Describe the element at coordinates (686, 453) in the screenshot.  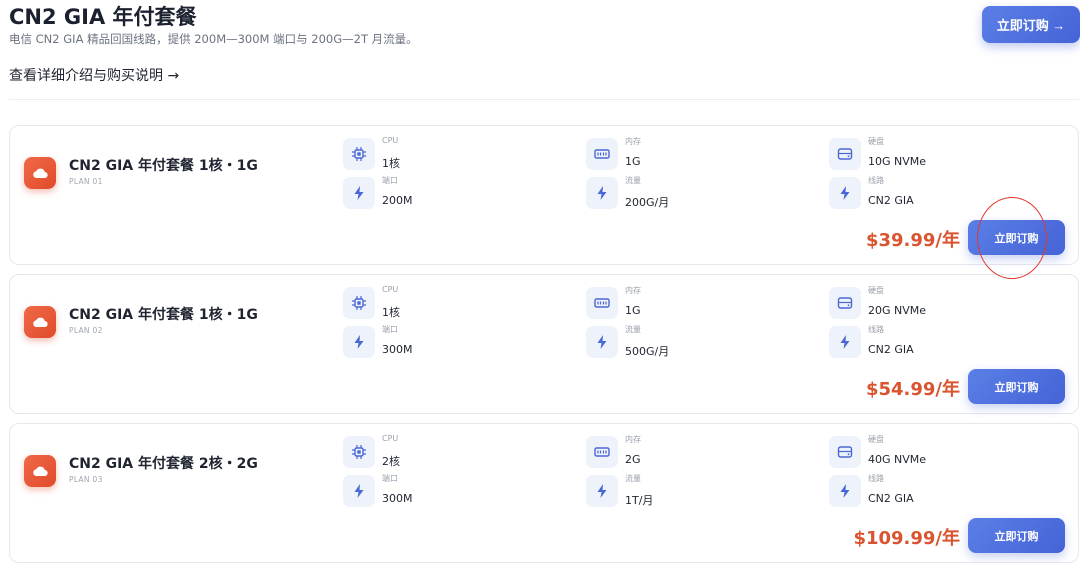
I see `spec-memory: 内存 2G` at that location.